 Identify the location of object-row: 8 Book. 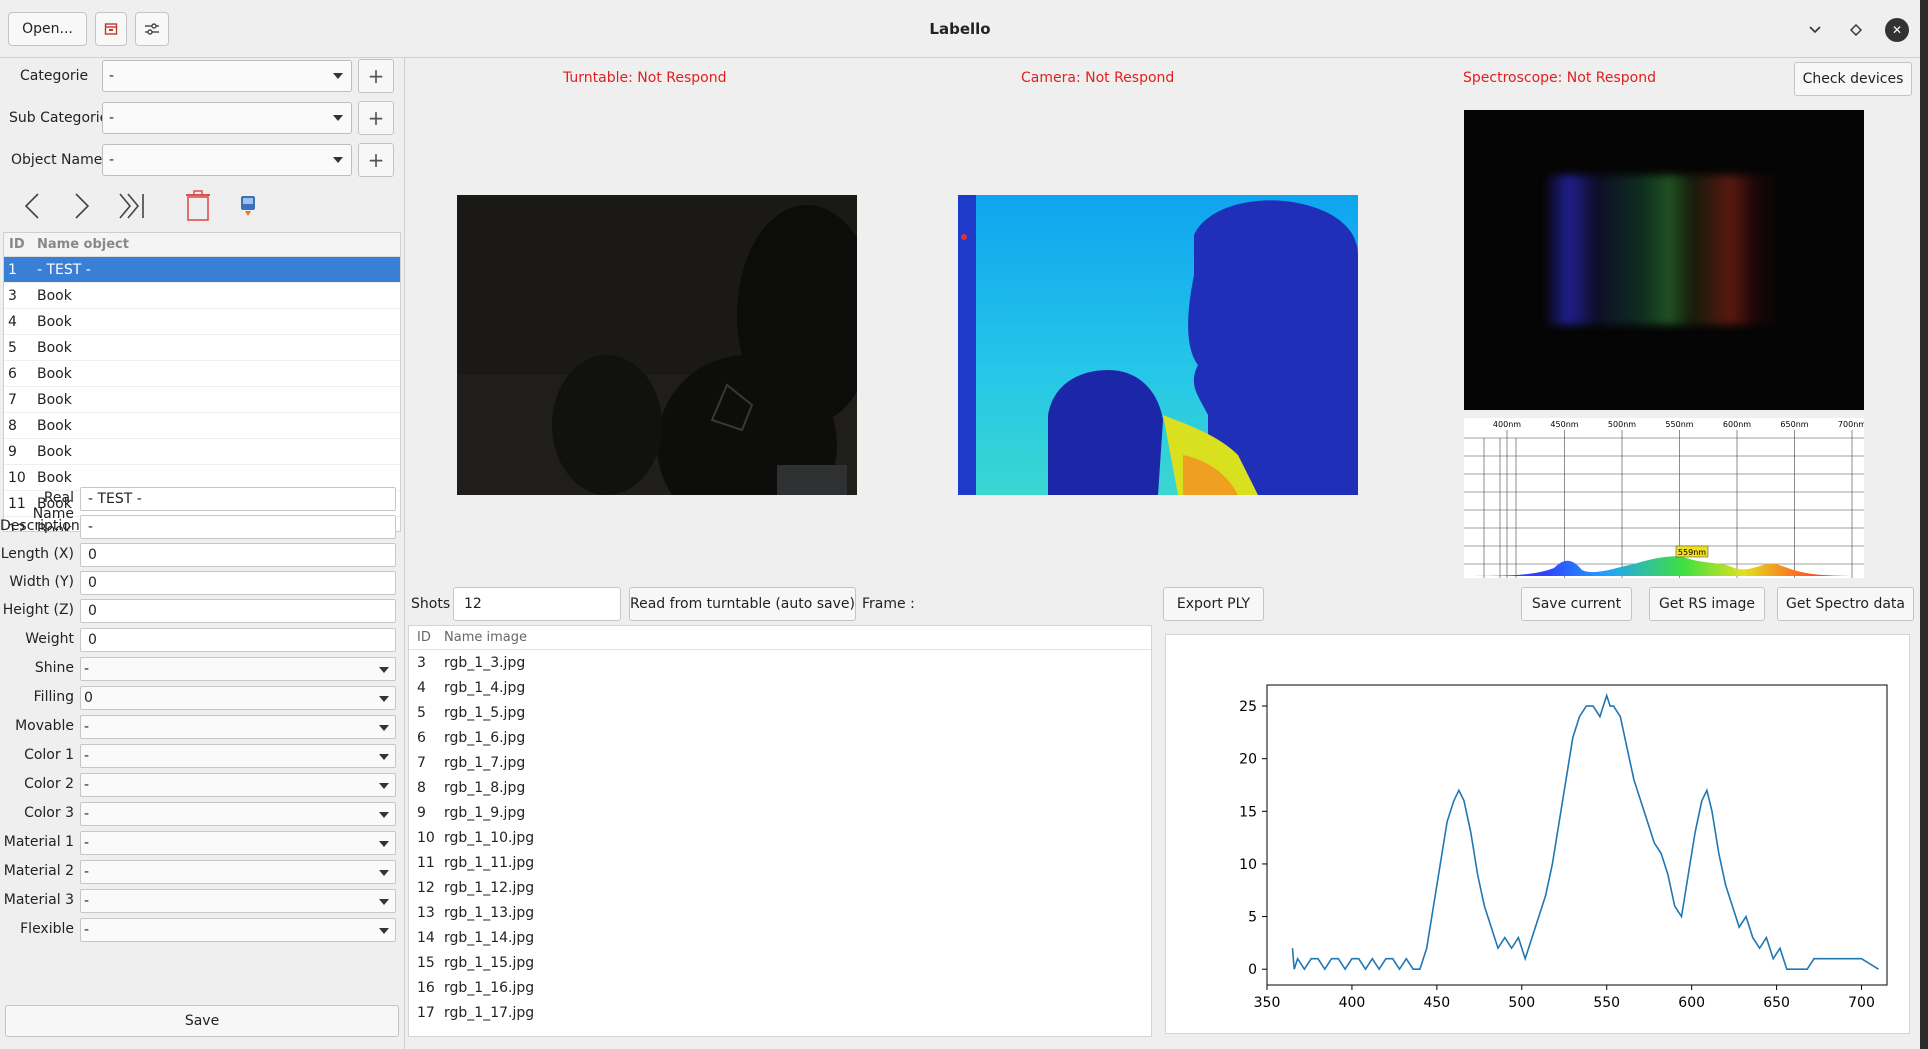
(202, 426).